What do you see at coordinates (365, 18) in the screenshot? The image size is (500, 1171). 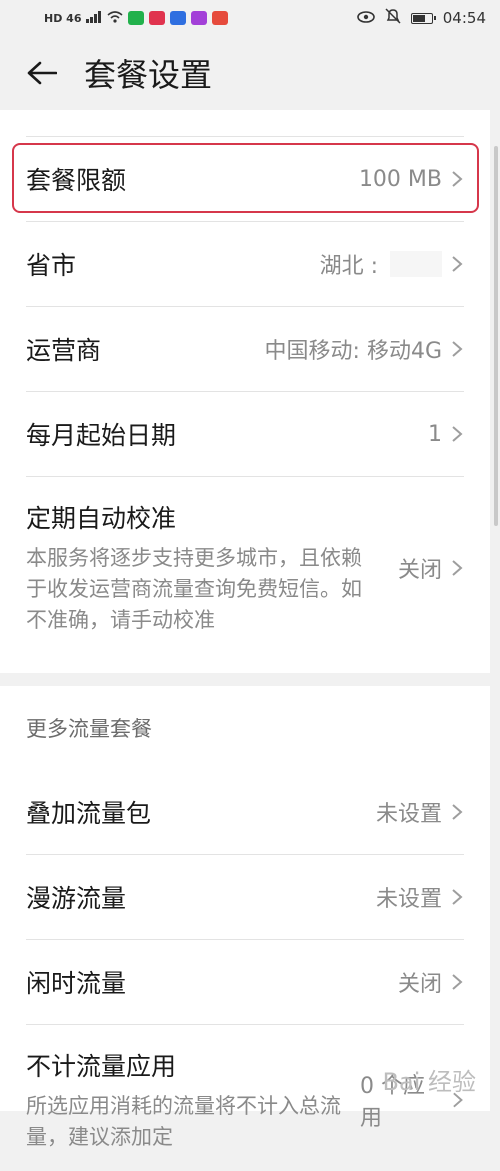 I see `eye-icon` at bounding box center [365, 18].